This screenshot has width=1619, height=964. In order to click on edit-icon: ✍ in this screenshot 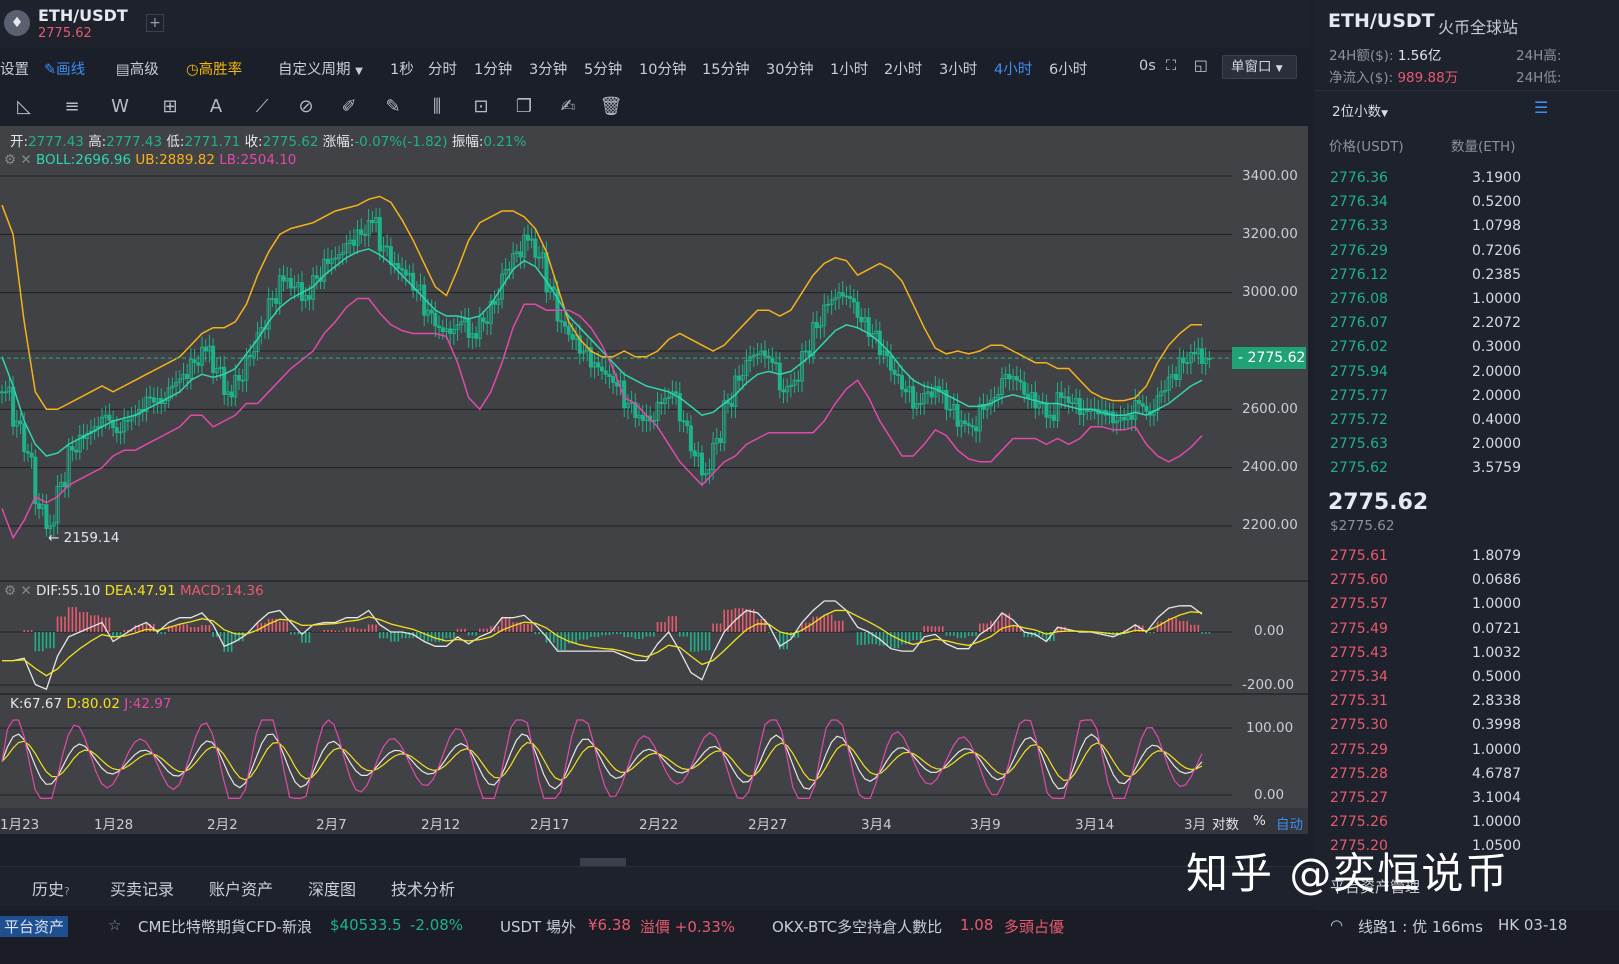, I will do `click(568, 107)`.